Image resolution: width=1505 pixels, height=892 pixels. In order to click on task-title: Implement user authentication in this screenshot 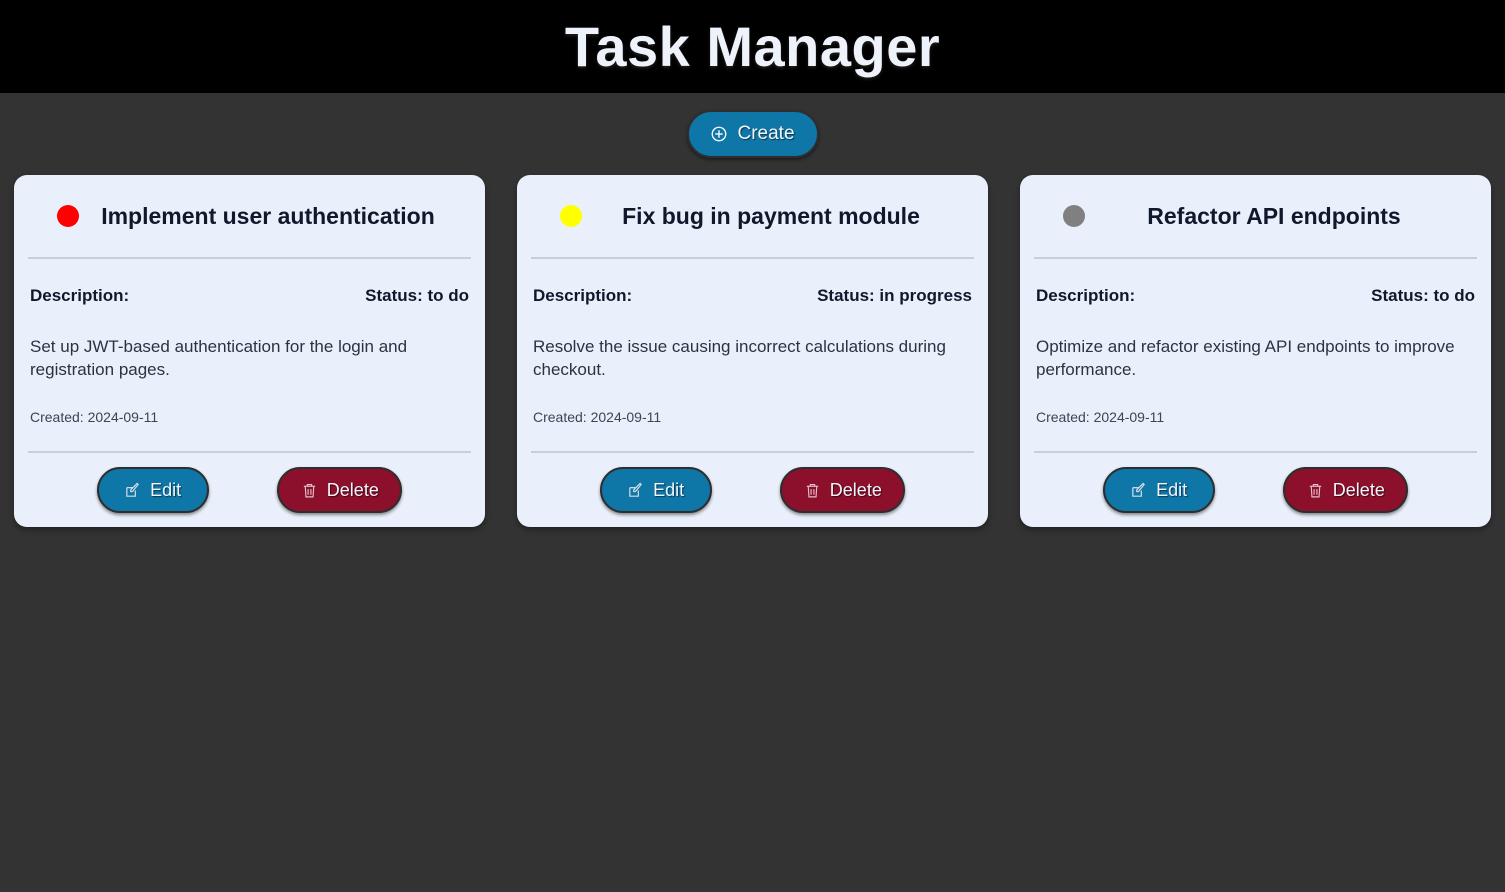, I will do `click(268, 215)`.